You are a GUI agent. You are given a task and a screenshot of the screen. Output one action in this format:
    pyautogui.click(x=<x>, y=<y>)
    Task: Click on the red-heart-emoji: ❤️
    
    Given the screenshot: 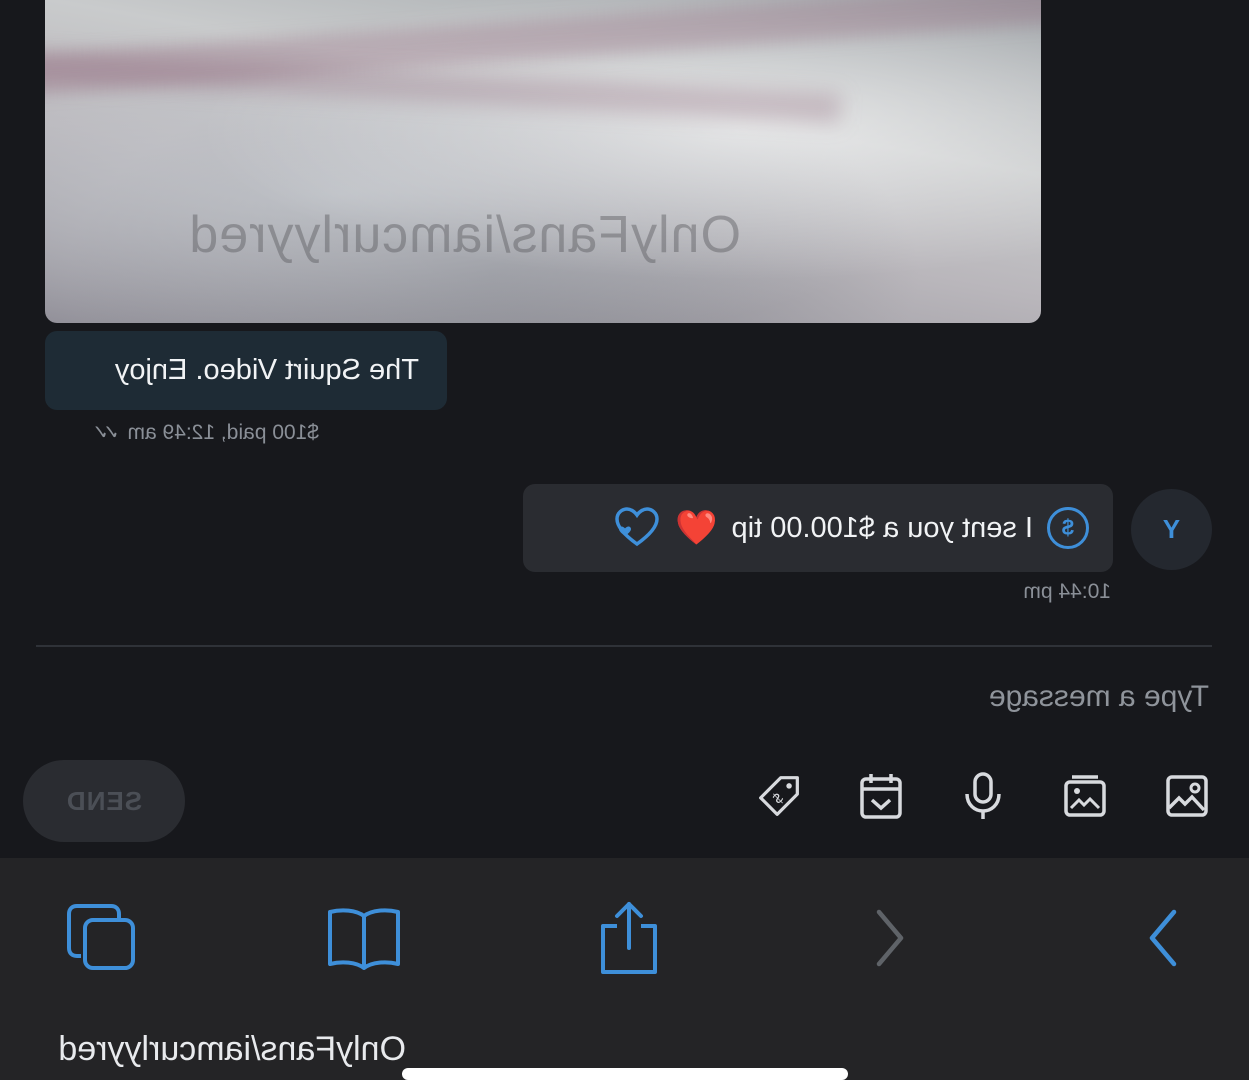 What is the action you would take?
    pyautogui.click(x=696, y=528)
    